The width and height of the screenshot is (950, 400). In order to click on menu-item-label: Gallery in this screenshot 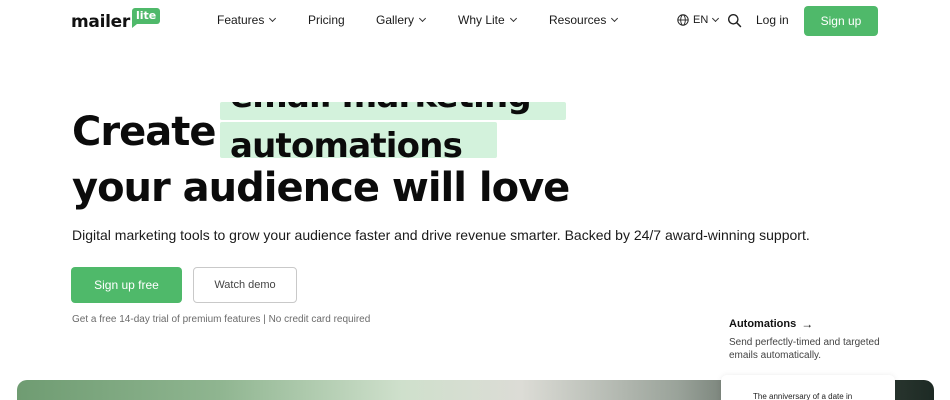, I will do `click(395, 20)`.